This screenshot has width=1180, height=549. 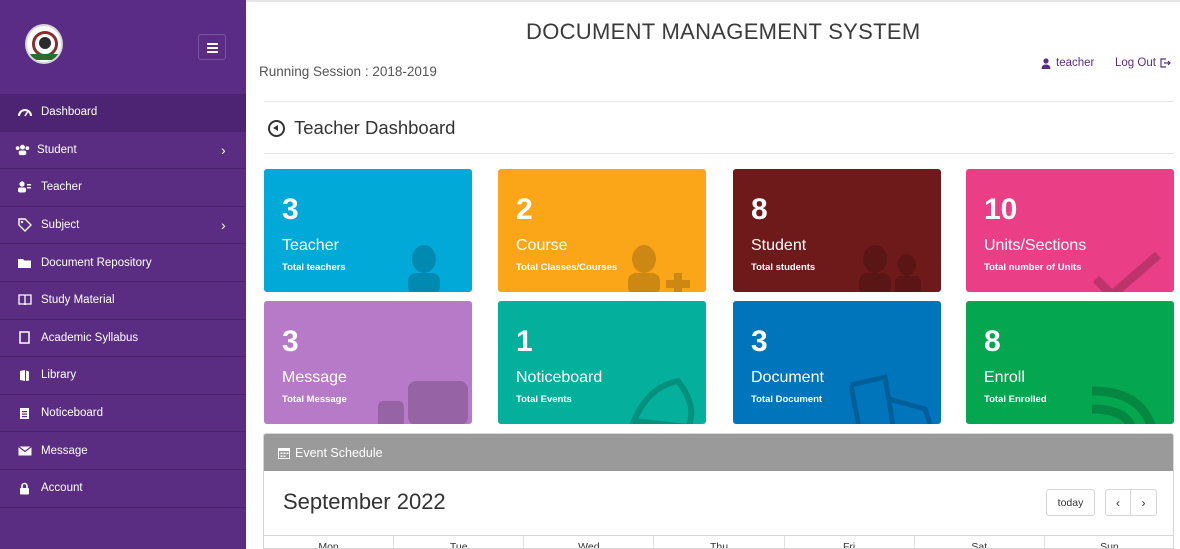 I want to click on tile-title: Message, so click(x=314, y=377).